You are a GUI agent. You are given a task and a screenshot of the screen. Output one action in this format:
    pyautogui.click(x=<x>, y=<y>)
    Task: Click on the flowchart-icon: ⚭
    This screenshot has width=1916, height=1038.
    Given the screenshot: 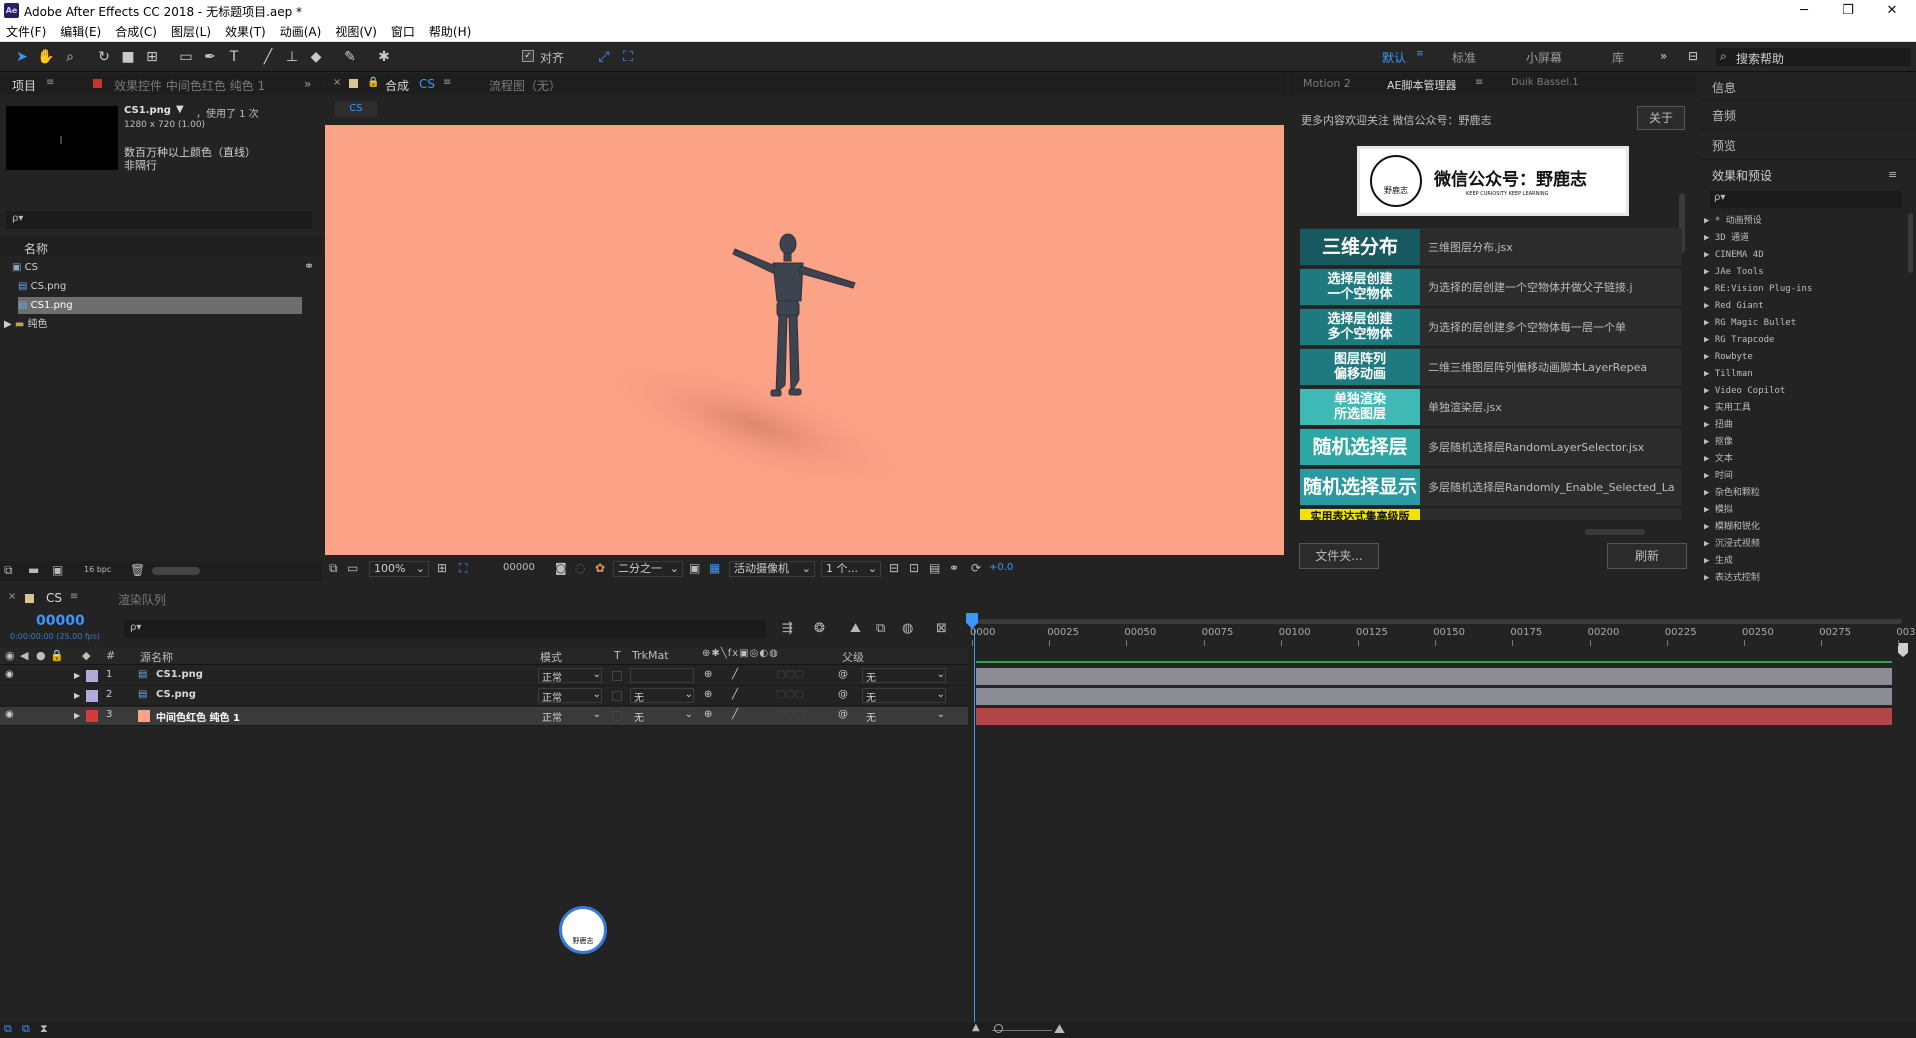 What is the action you would take?
    pyautogui.click(x=309, y=266)
    